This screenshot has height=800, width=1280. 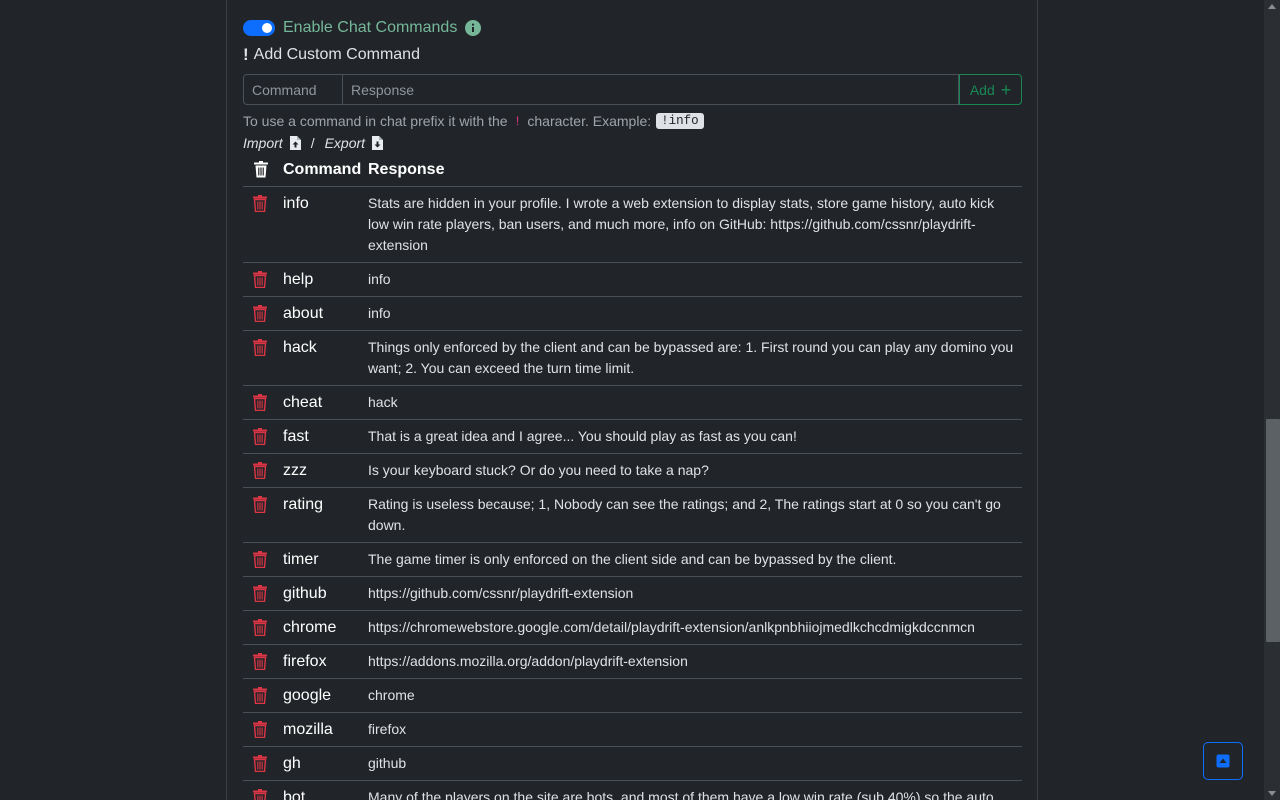 I want to click on page-scrollbar, so click(x=1272, y=400).